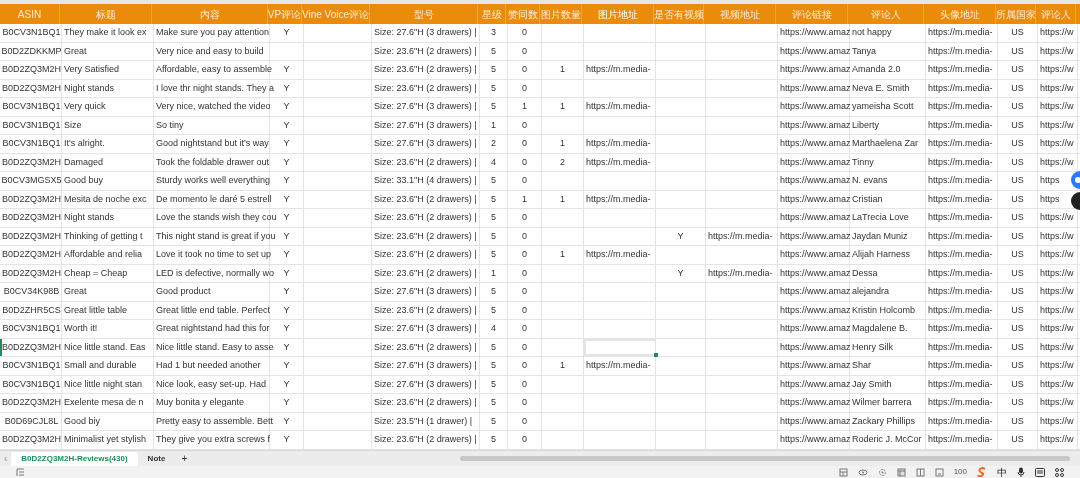 This screenshot has width=1080, height=478. I want to click on table-cell: LED is defective, normally wo, so click(215, 273).